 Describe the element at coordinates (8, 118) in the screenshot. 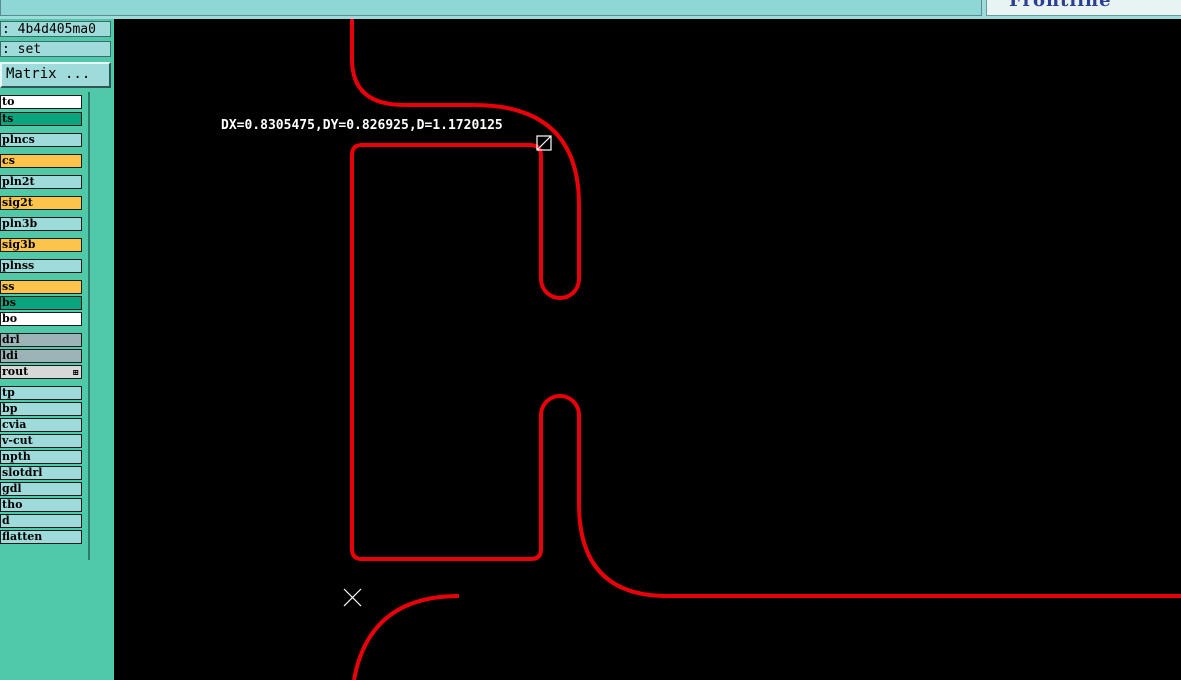

I see `layer-label: ts` at that location.